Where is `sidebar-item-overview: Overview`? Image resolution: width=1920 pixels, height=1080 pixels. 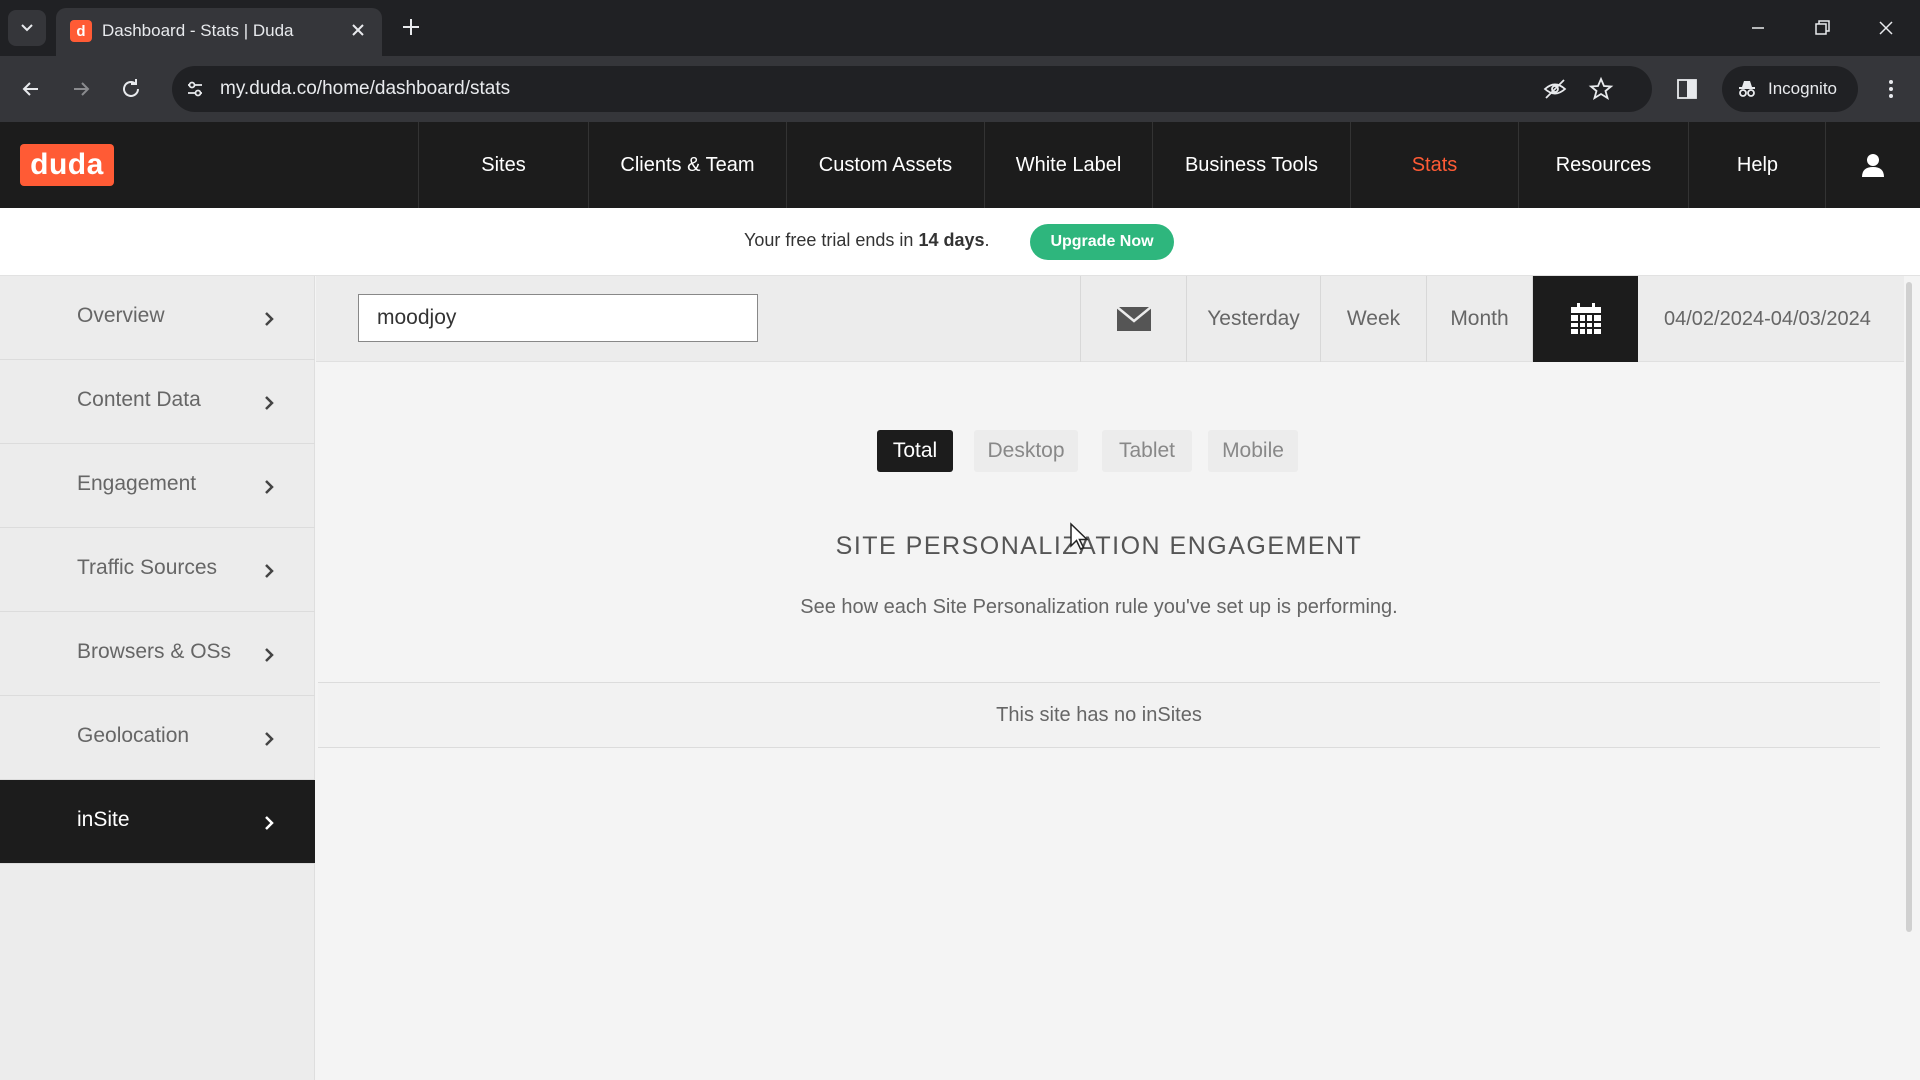
sidebar-item-overview: Overview is located at coordinates (157, 318).